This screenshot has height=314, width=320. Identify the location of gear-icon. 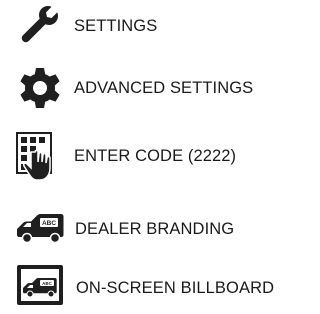
(40, 88).